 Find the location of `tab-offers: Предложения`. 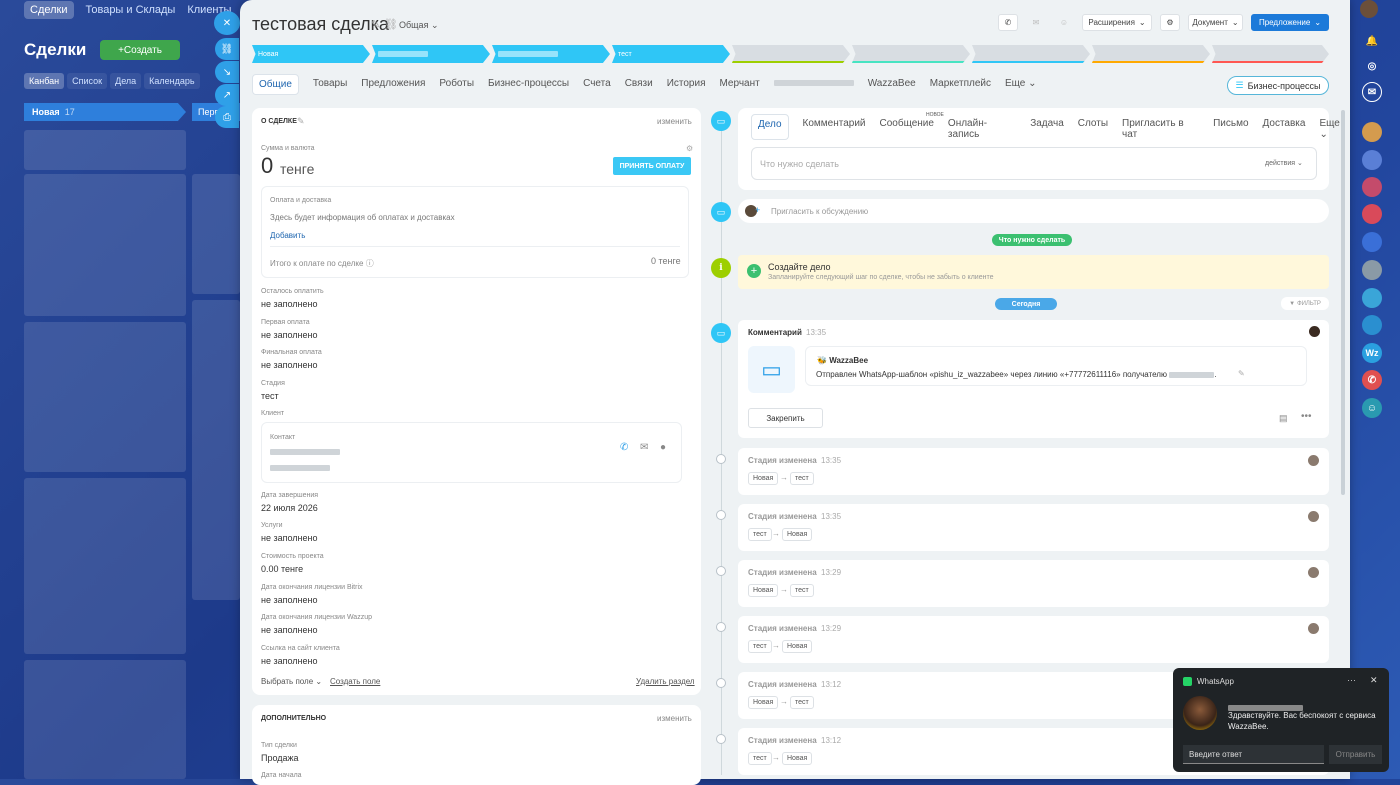

tab-offers: Предложения is located at coordinates (393, 86).